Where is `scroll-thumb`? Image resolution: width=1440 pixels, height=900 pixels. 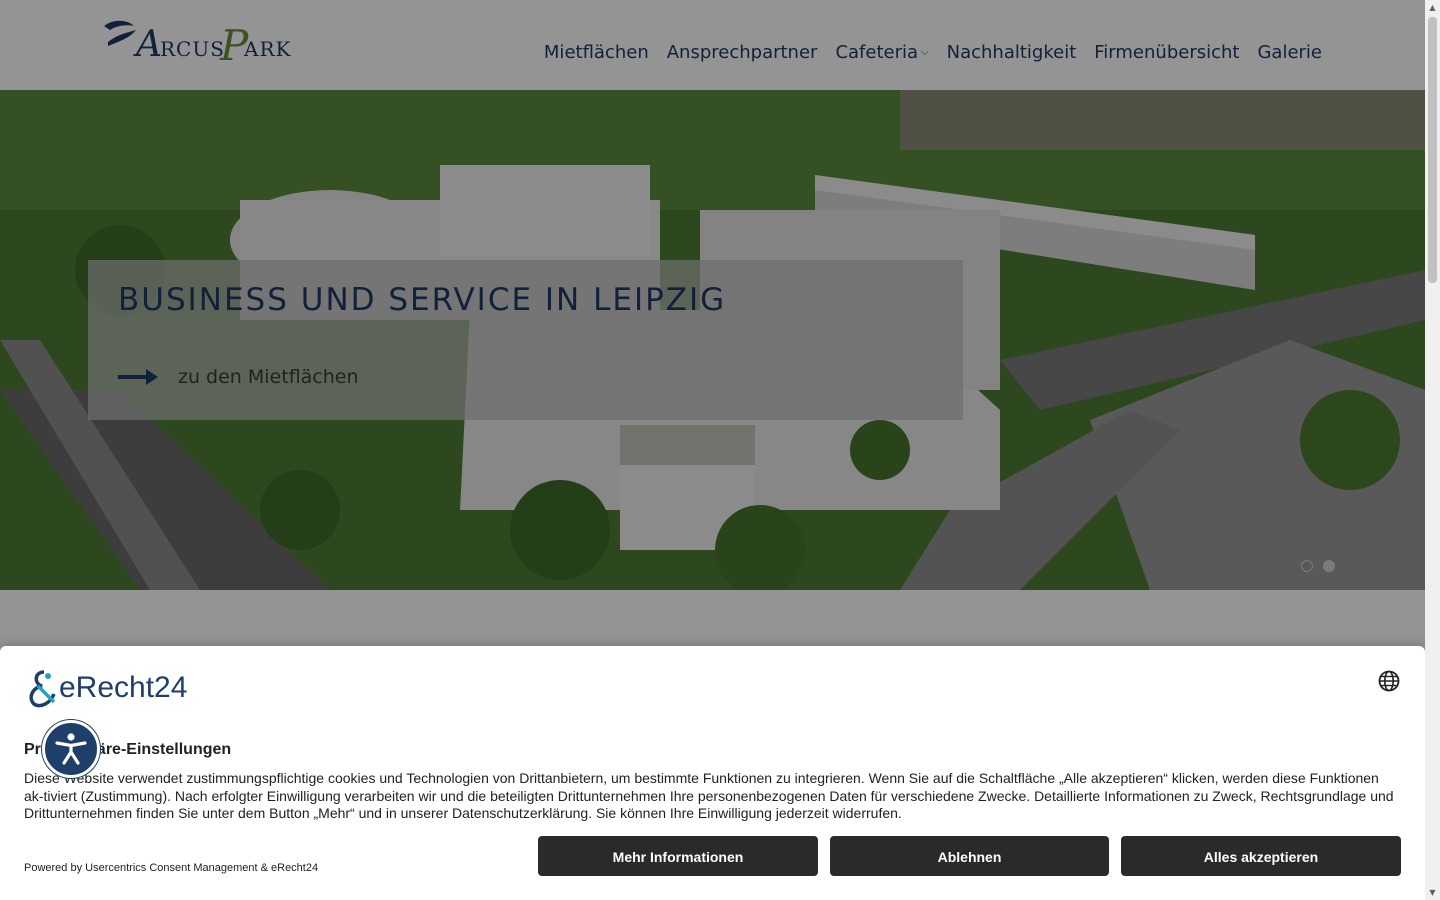
scroll-thumb is located at coordinates (1432, 150).